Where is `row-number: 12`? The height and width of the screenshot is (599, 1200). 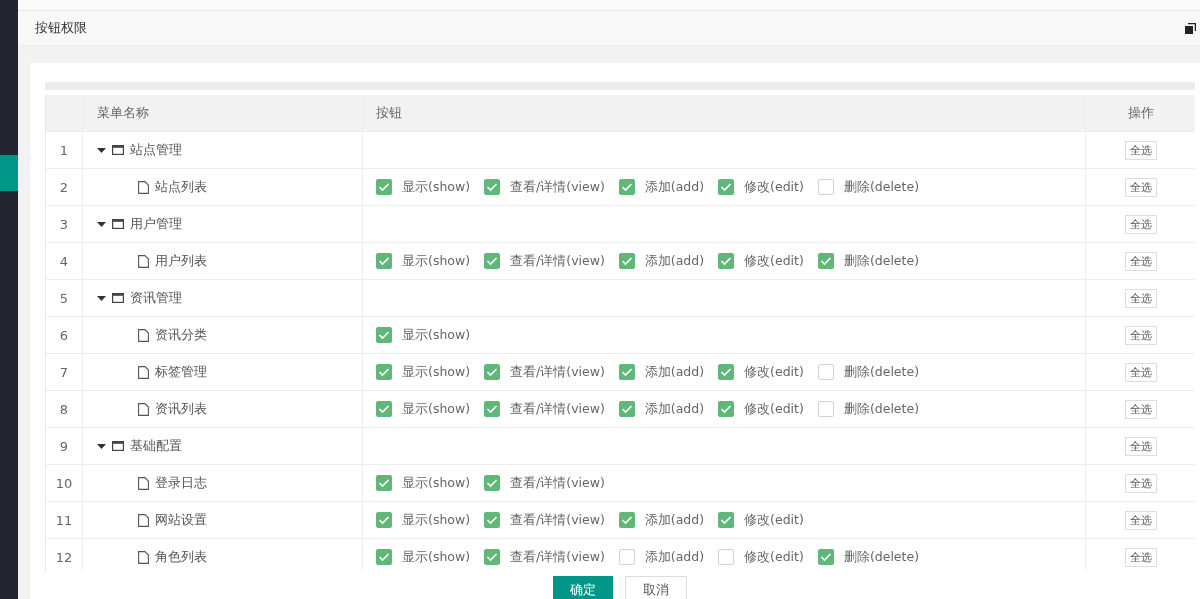 row-number: 12 is located at coordinates (64, 557).